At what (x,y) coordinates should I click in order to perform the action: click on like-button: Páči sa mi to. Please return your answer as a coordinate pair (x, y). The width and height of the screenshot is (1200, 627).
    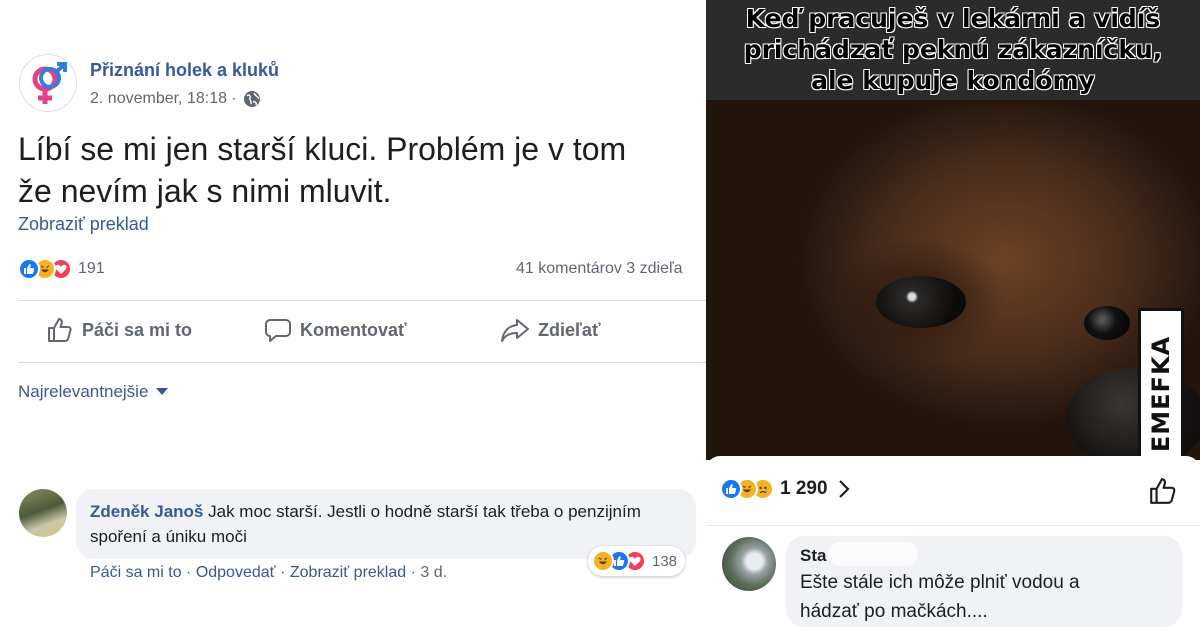
    Looking at the image, I should click on (119, 330).